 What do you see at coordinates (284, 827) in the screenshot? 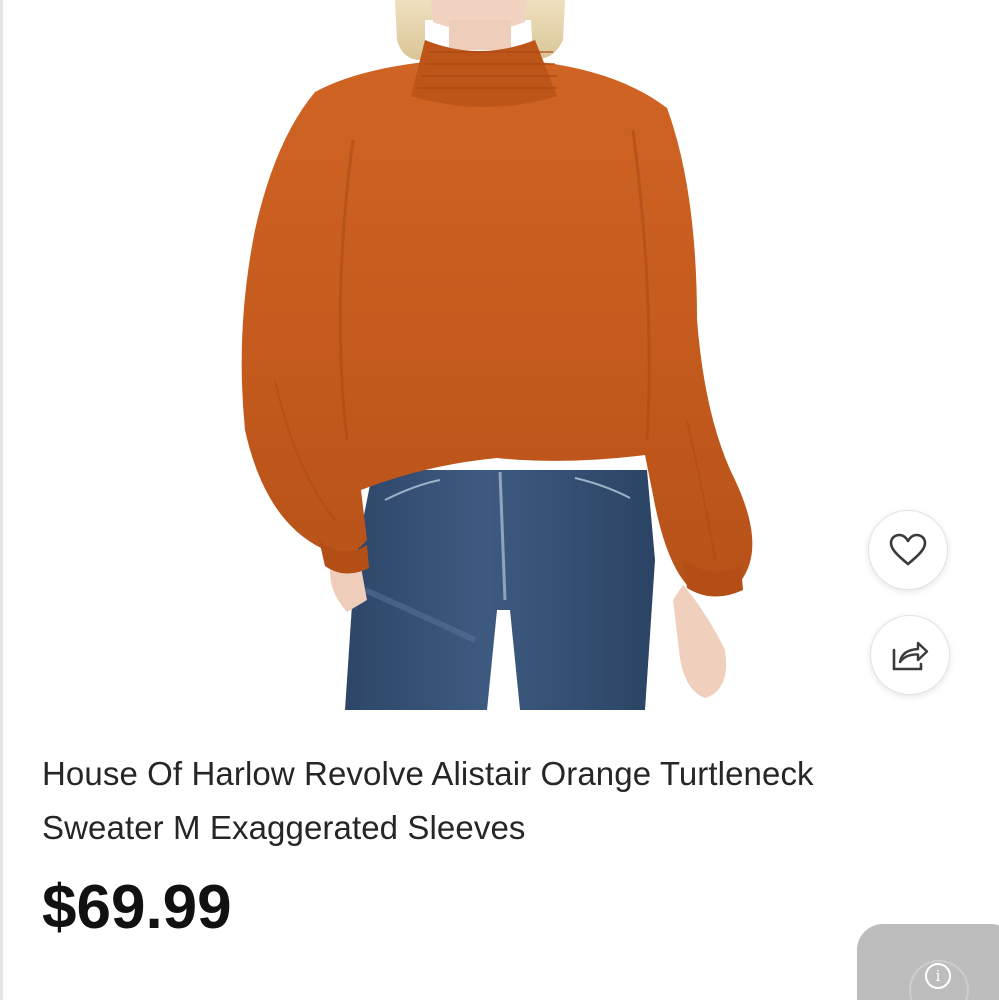
I see `product-title-line-2: Sweater M Exaggerated Sleeves` at bounding box center [284, 827].